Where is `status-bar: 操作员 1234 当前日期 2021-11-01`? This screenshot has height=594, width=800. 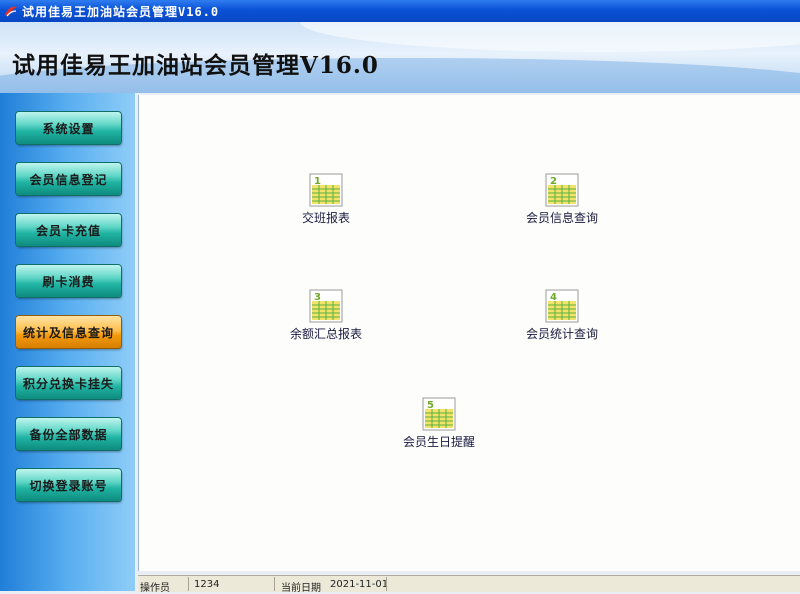 status-bar: 操作员 1234 当前日期 2021-11-01 is located at coordinates (469, 584).